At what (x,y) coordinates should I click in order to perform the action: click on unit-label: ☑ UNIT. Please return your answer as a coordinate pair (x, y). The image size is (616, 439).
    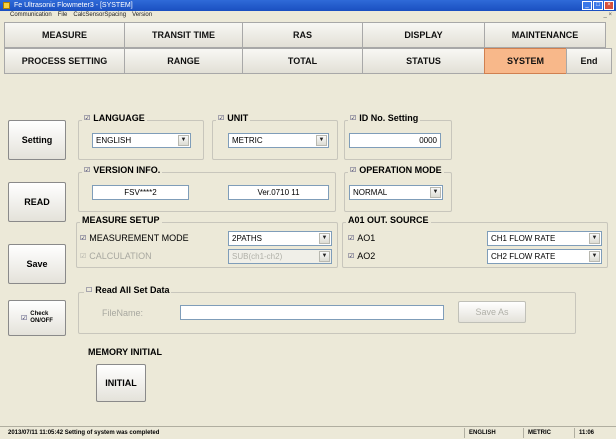
    Looking at the image, I should click on (233, 118).